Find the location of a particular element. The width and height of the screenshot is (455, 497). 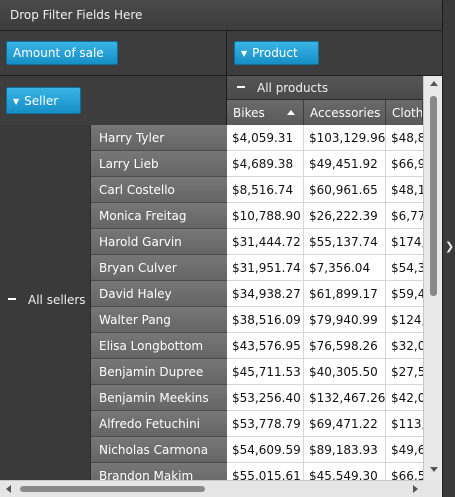

row-header: Harry Tyler is located at coordinates (159, 138).